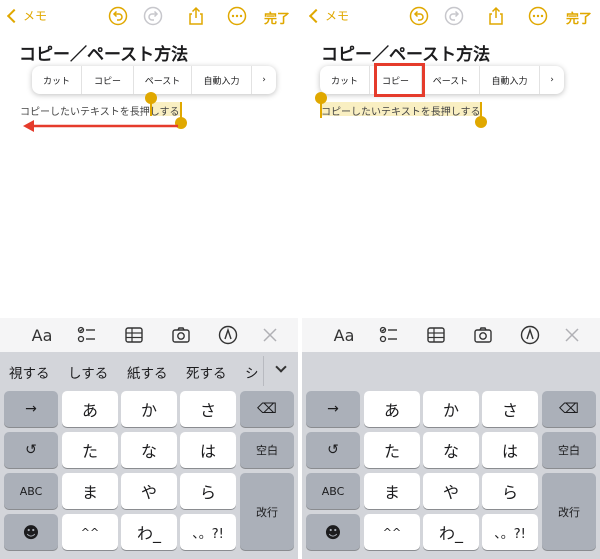 The width and height of the screenshot is (600, 559). I want to click on candidate-item: シ, so click(252, 372).